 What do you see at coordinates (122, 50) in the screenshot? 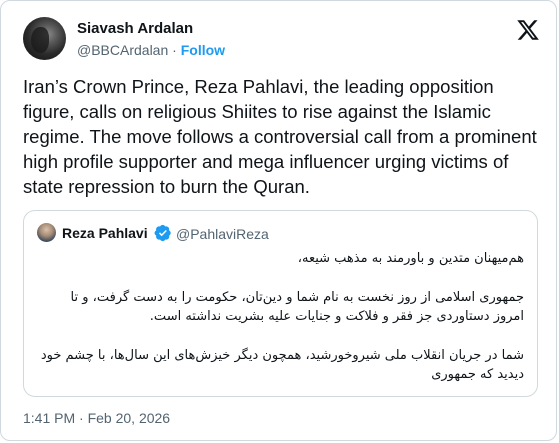
I see `author-handle: @BBCArdalan` at bounding box center [122, 50].